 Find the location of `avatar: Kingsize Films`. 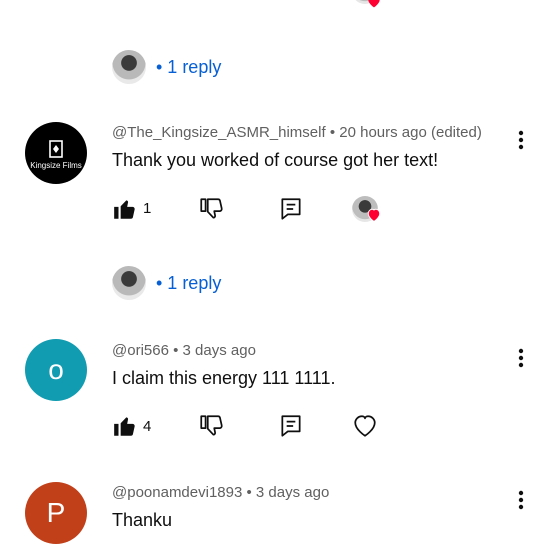

avatar: Kingsize Films is located at coordinates (56, 153).